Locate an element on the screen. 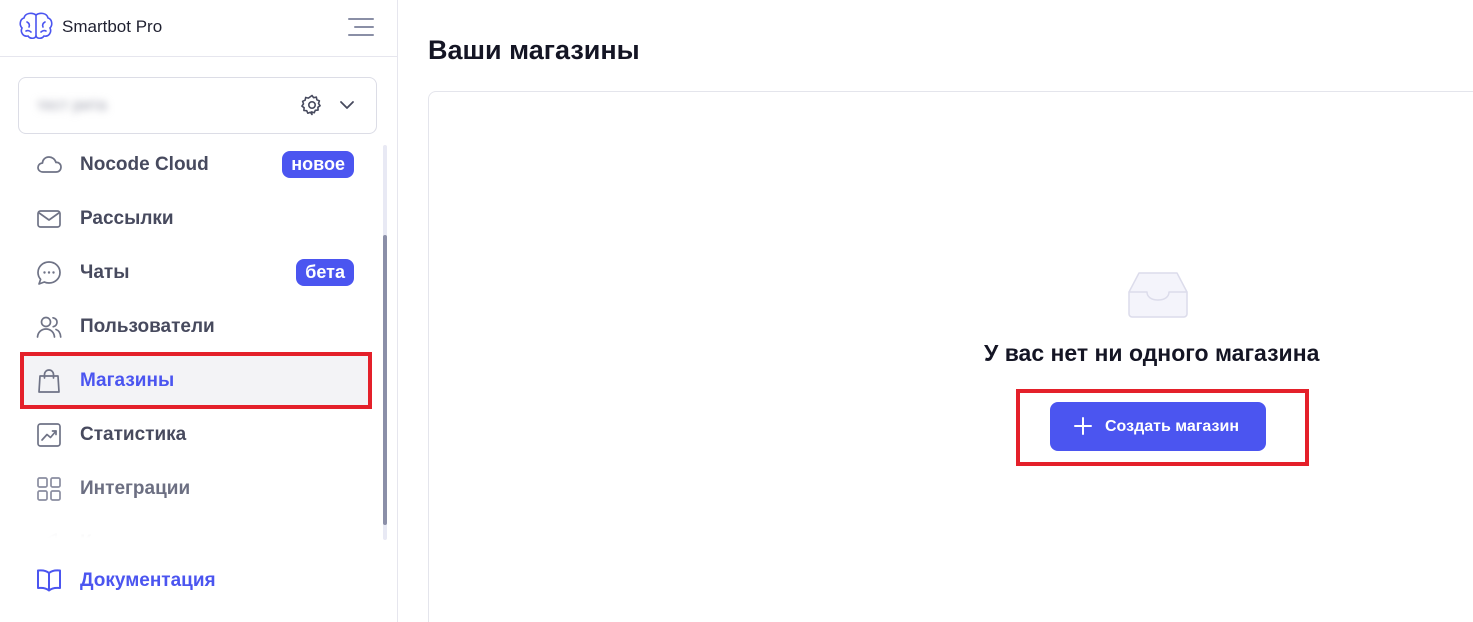  app-name: Smartbot Pro is located at coordinates (112, 26).